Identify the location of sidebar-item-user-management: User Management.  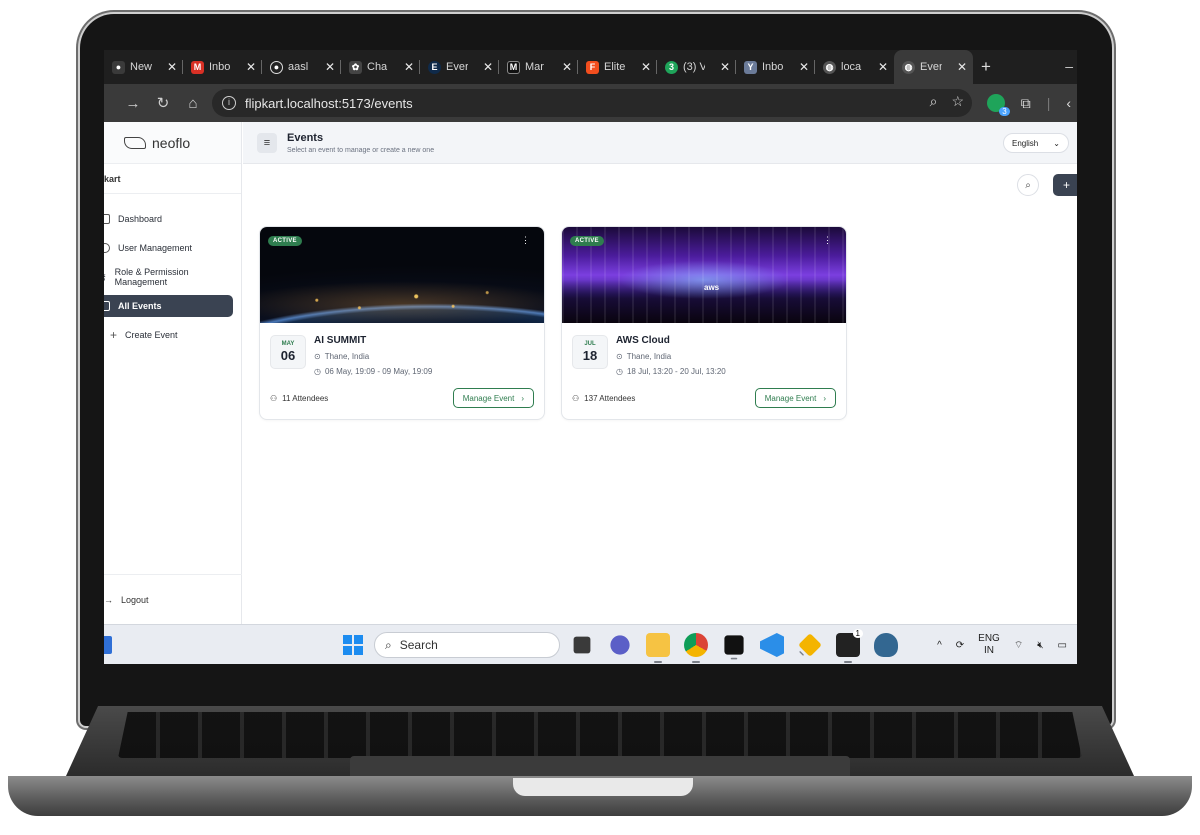
(168, 247).